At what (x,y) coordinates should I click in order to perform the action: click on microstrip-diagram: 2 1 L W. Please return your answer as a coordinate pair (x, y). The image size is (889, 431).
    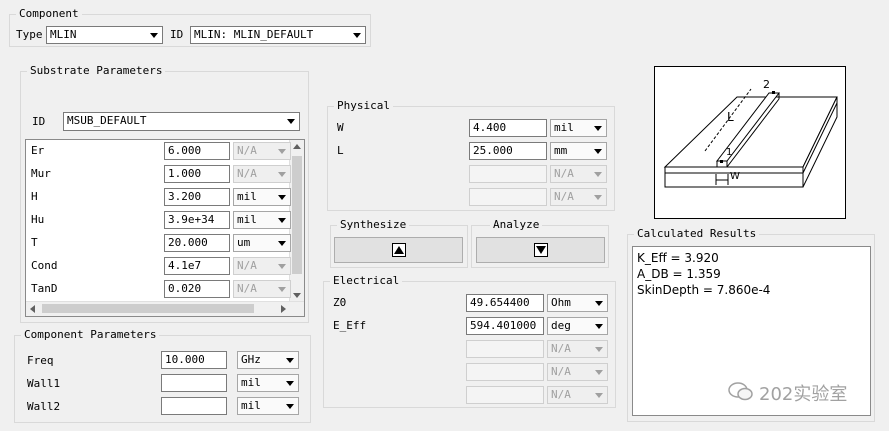
    Looking at the image, I should click on (750, 142).